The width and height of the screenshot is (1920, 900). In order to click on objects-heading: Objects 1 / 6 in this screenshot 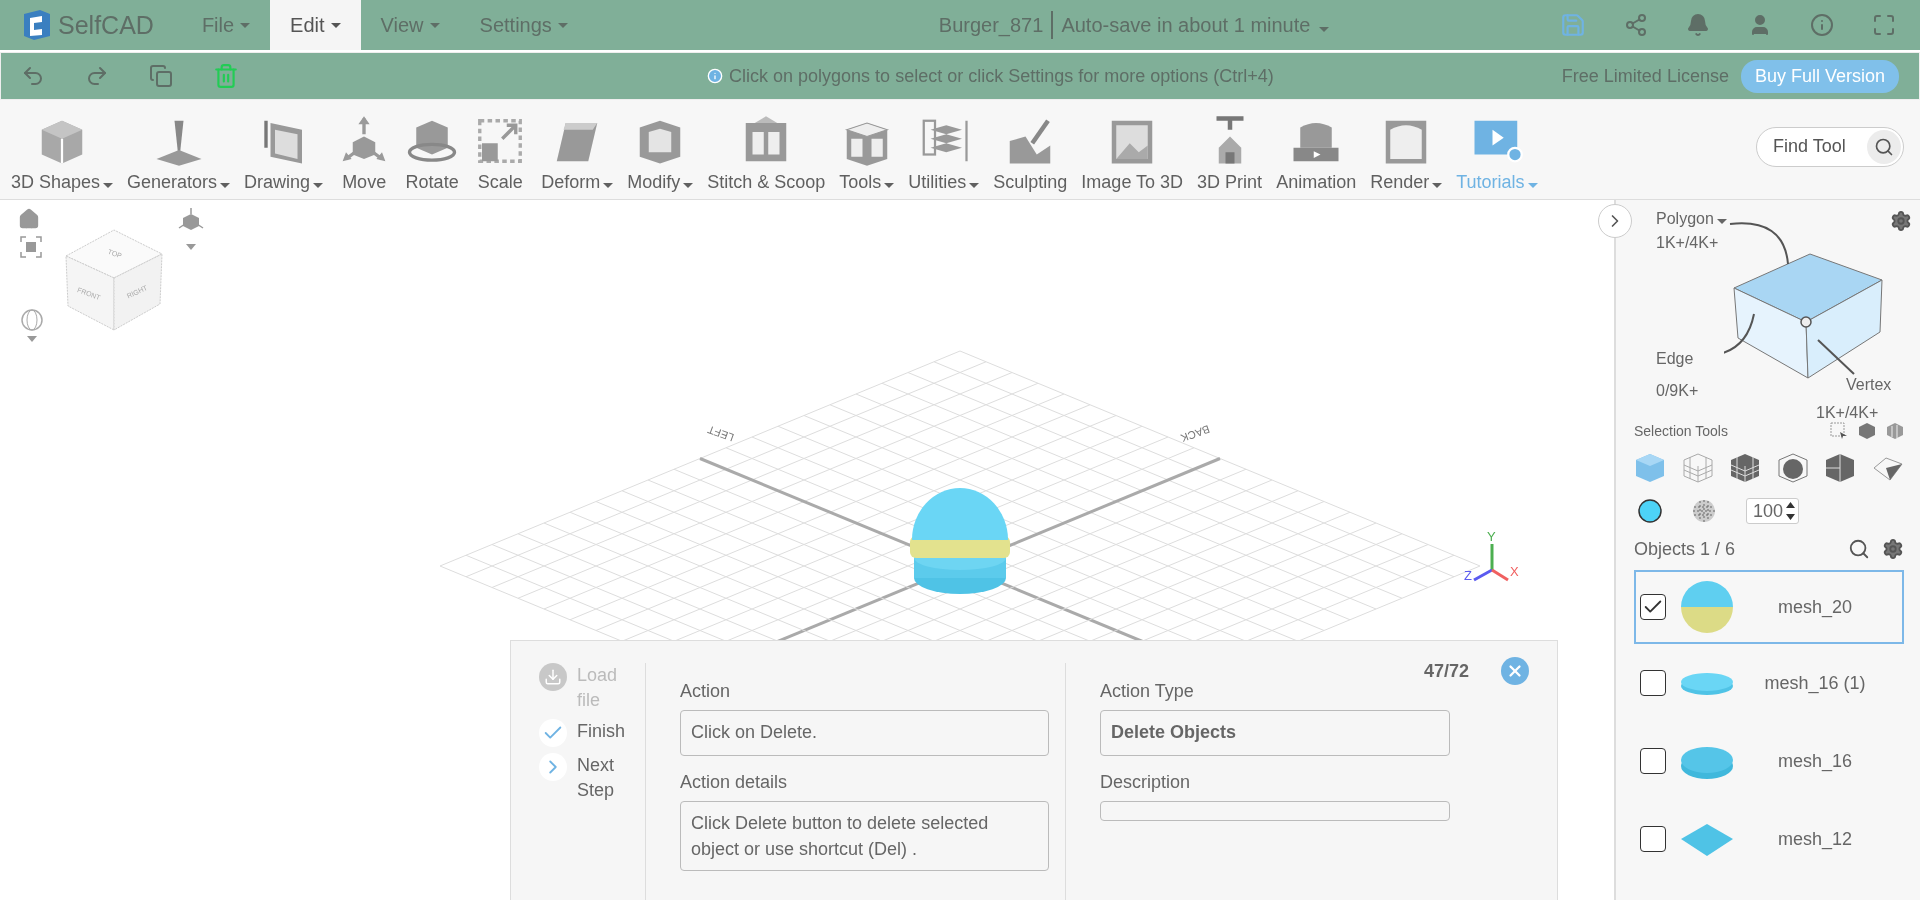, I will do `click(1685, 549)`.